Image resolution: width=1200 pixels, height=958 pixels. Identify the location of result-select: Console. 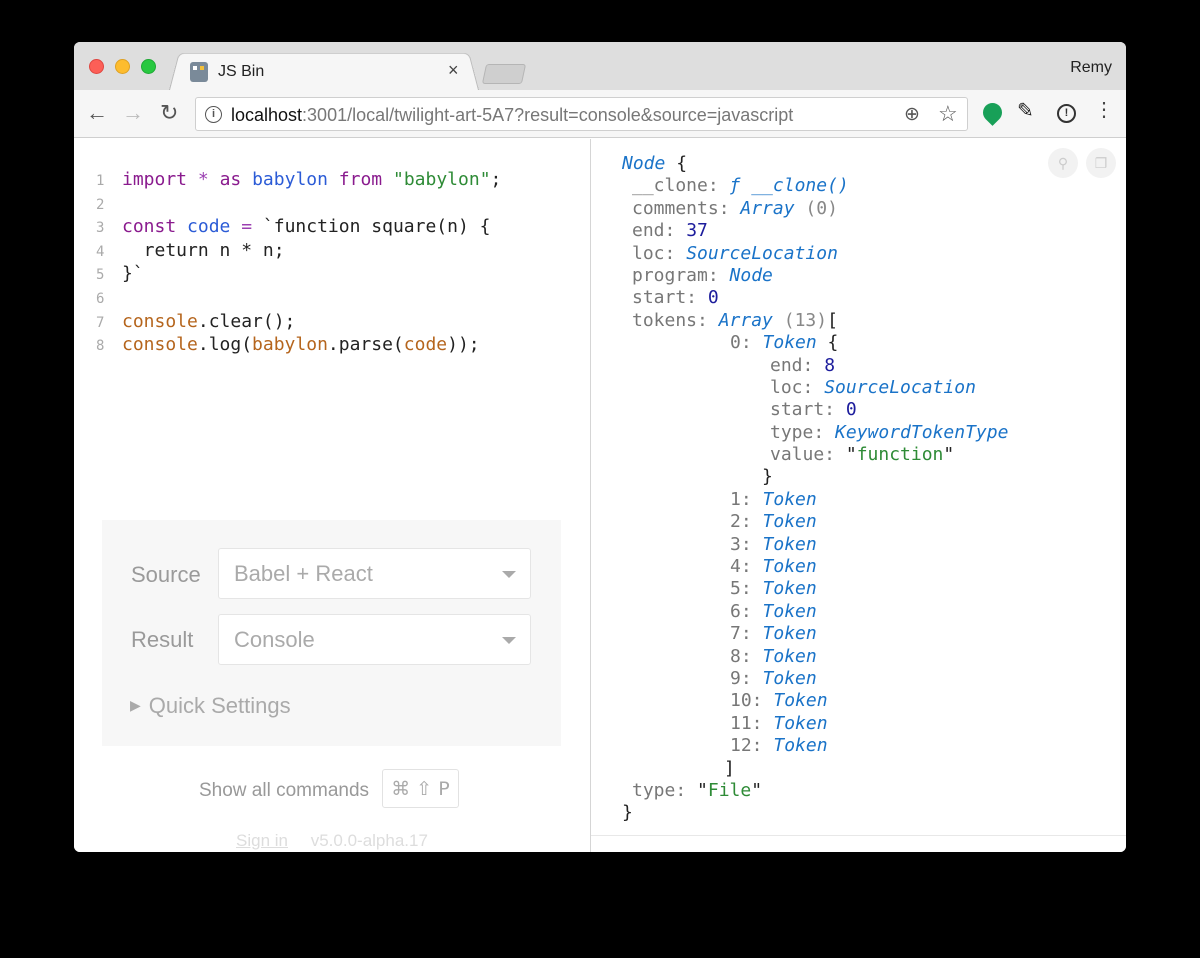
(374, 639).